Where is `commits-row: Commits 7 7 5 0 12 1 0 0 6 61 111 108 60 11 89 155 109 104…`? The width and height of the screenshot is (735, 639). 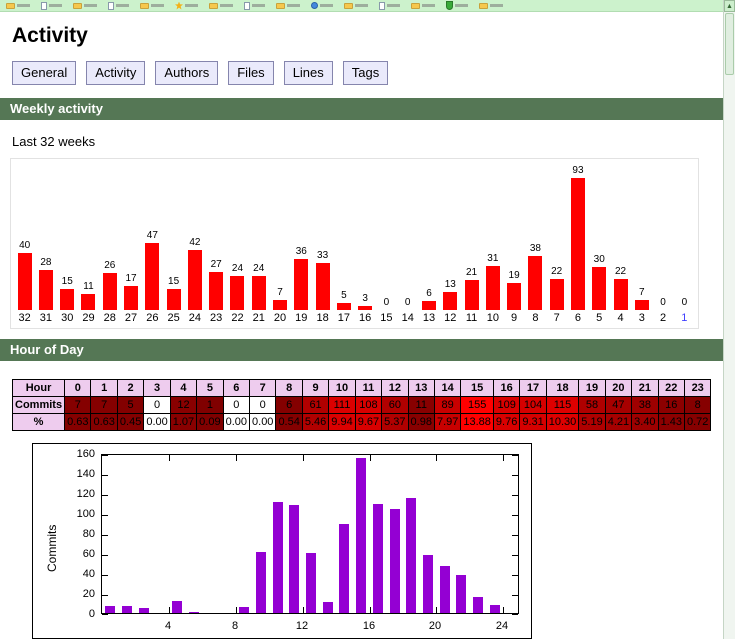
commits-row: Commits 7 7 5 0 12 1 0 0 6 61 111 108 60 11 89 155 109 104… is located at coordinates (361, 405).